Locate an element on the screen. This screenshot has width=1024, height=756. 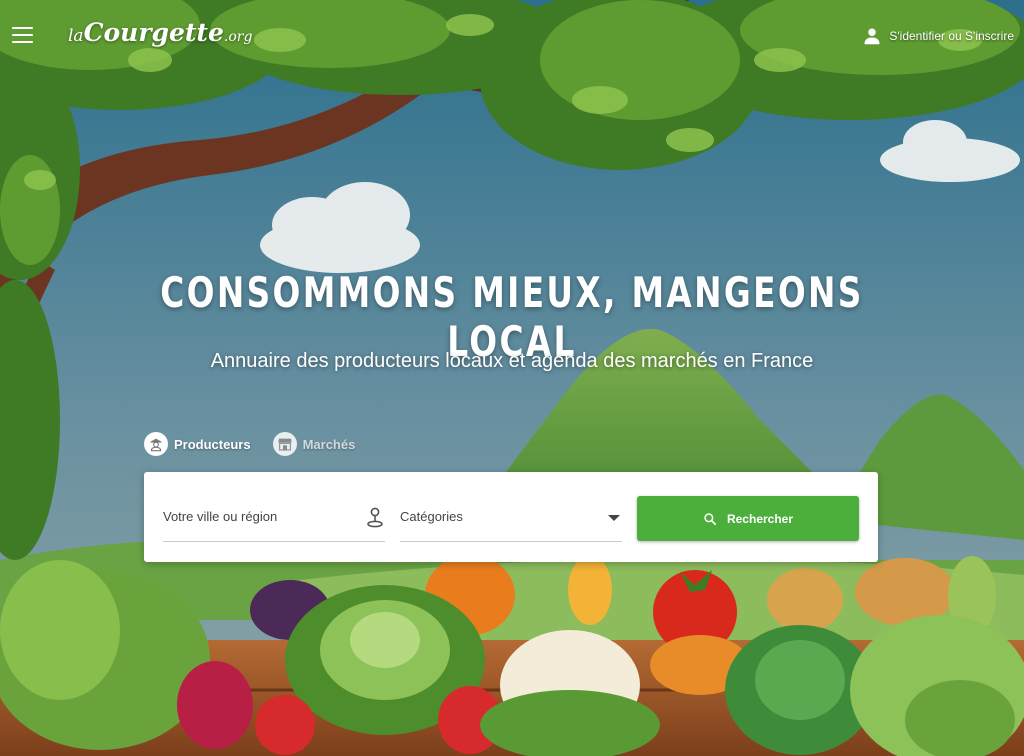
city-field is located at coordinates (274, 519).